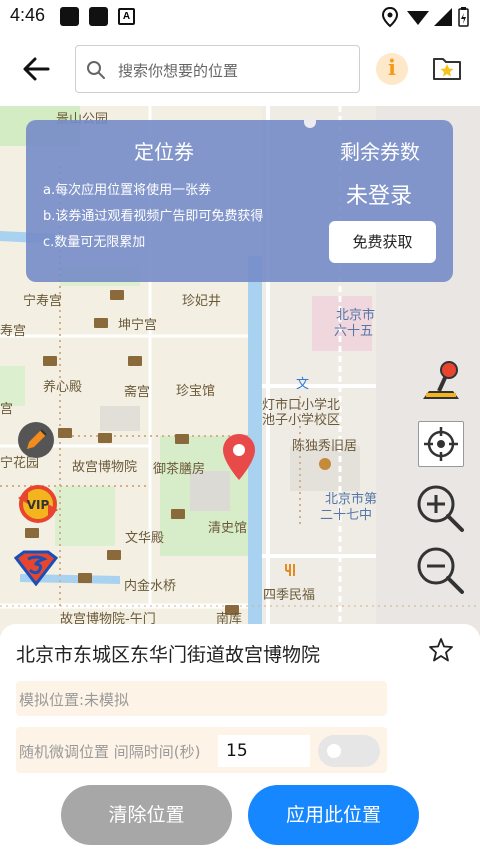 This screenshot has width=480, height=853. Describe the element at coordinates (334, 751) in the screenshot. I see `toggle-knob` at that location.